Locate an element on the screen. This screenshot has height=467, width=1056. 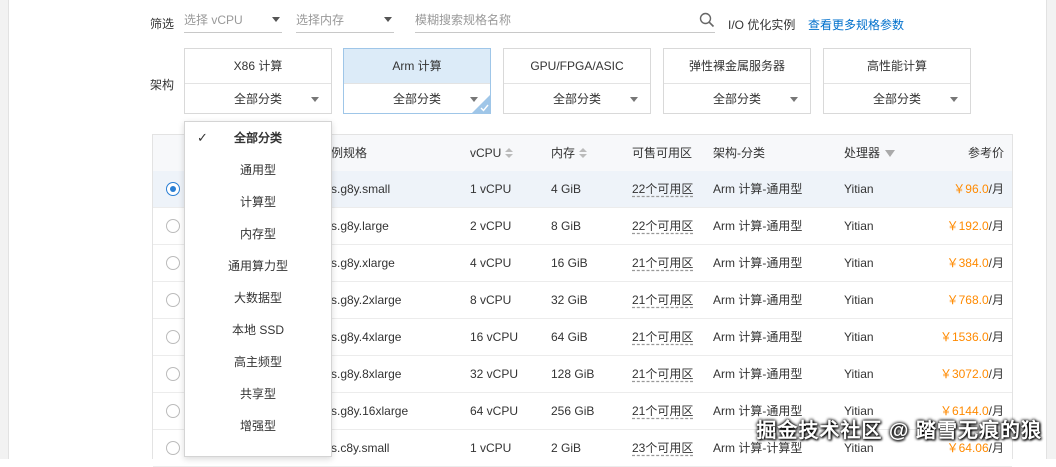
dropdown-item-compute: 计算型 is located at coordinates (258, 202).